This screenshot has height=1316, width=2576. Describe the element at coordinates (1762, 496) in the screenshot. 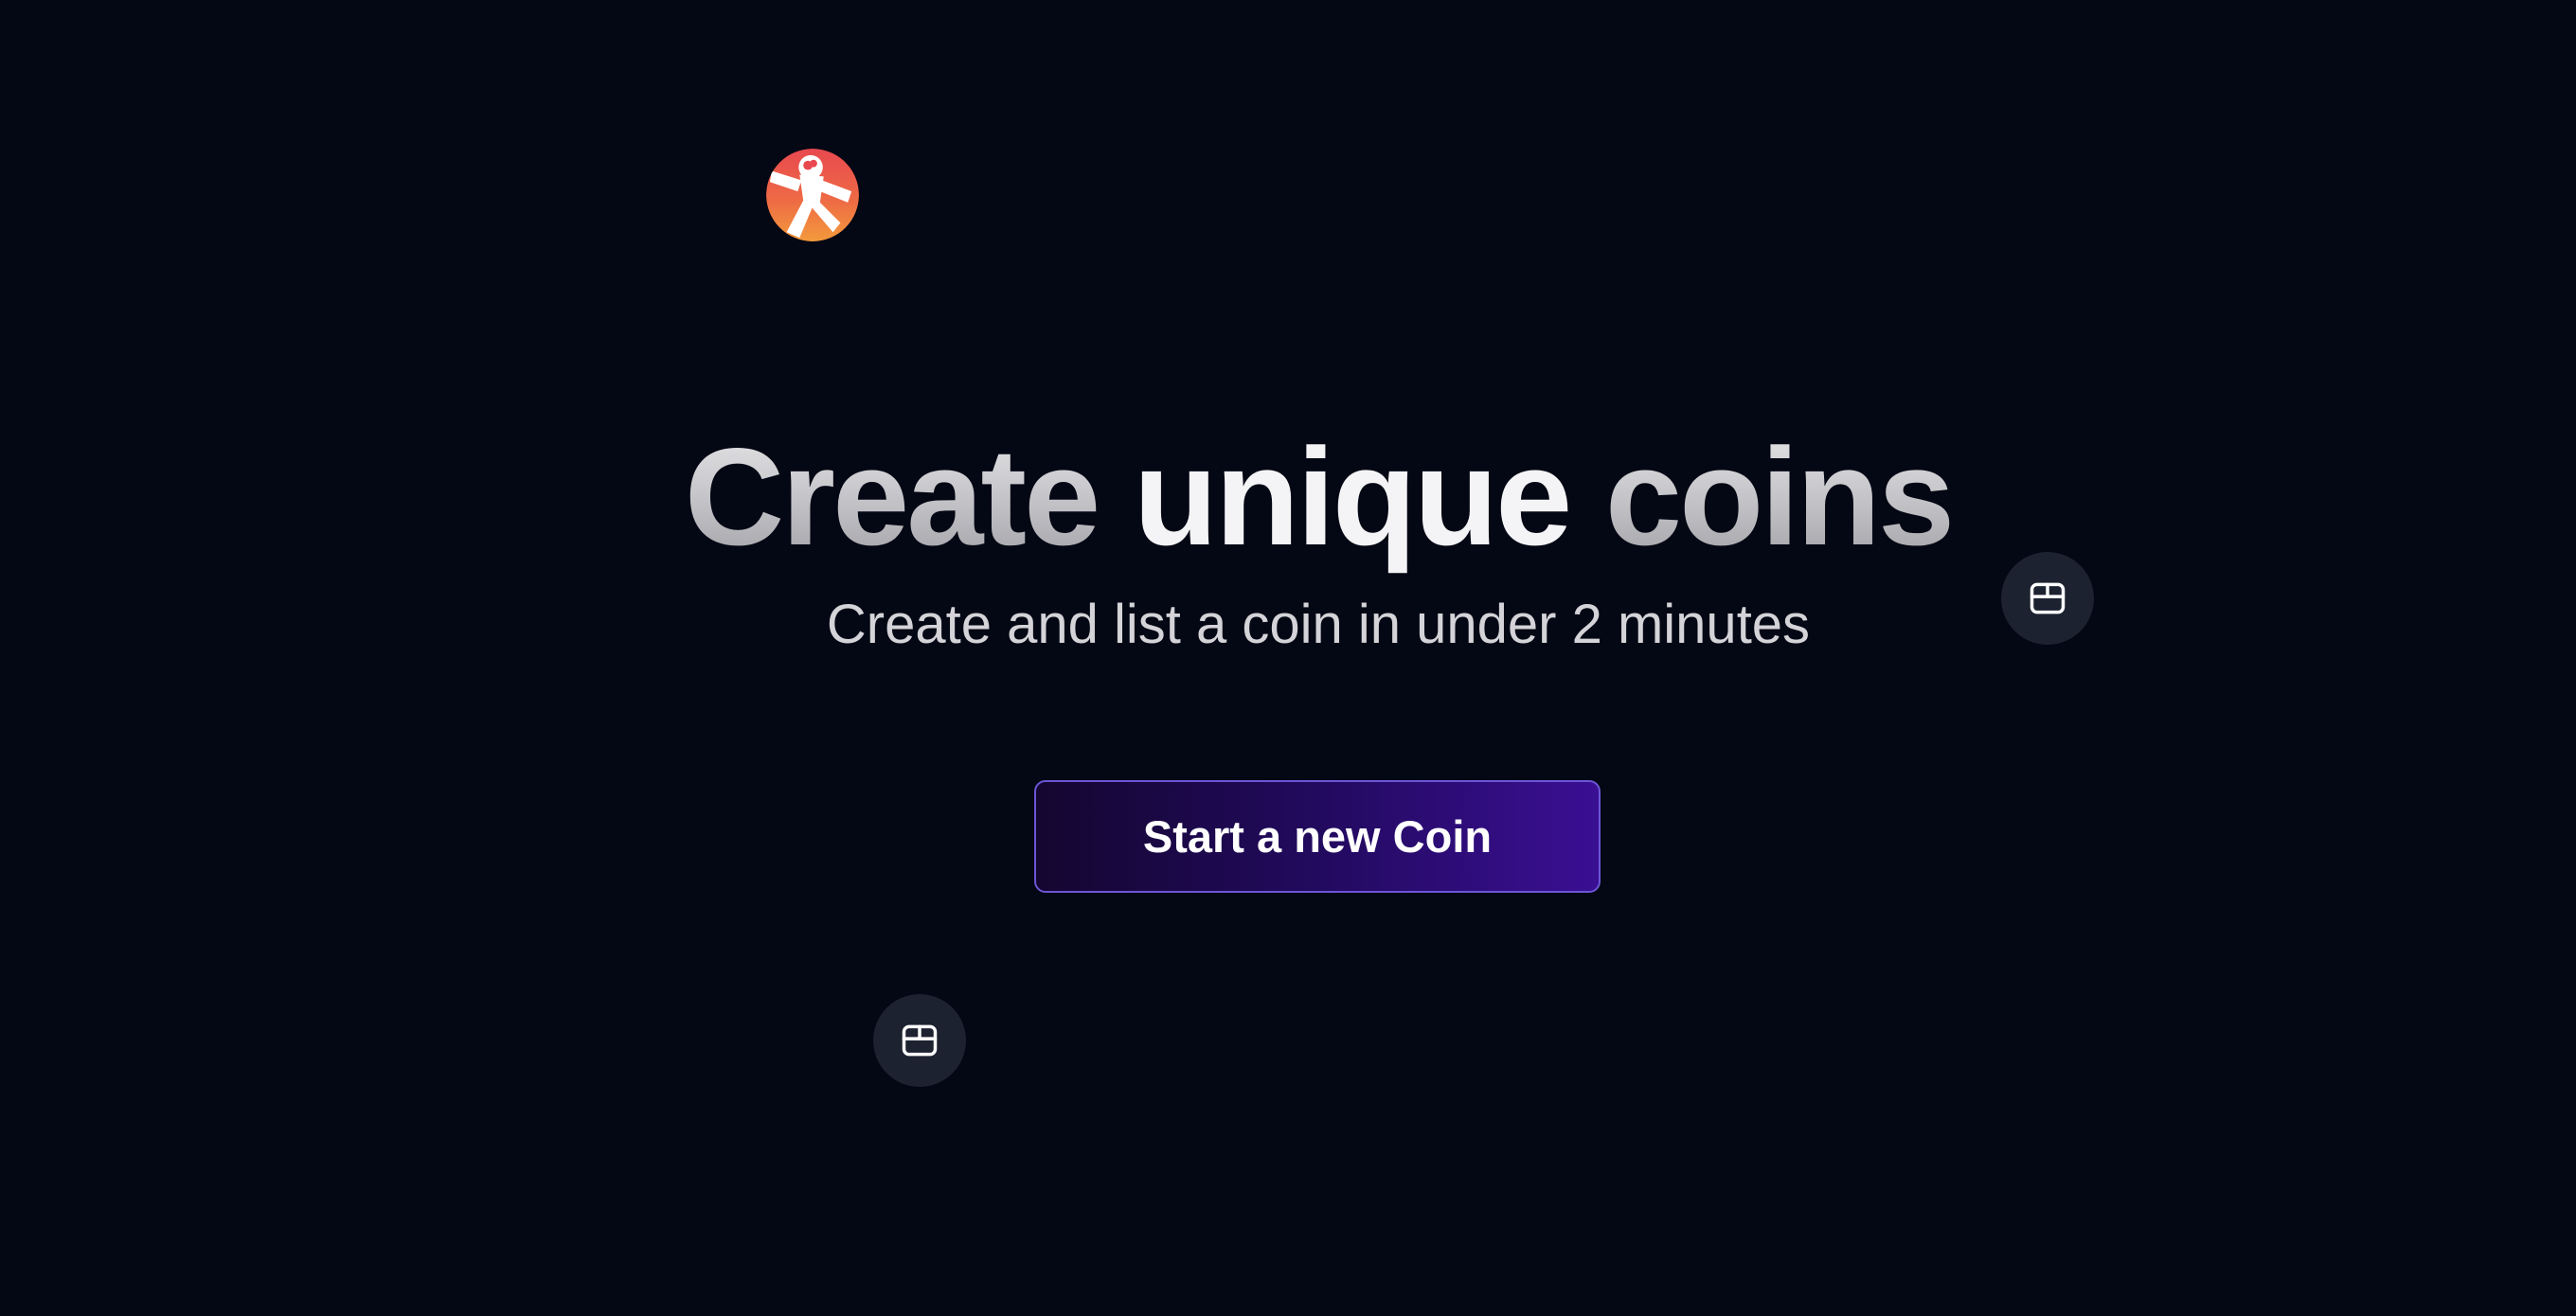

I see `headline-part-coins: coins` at that location.